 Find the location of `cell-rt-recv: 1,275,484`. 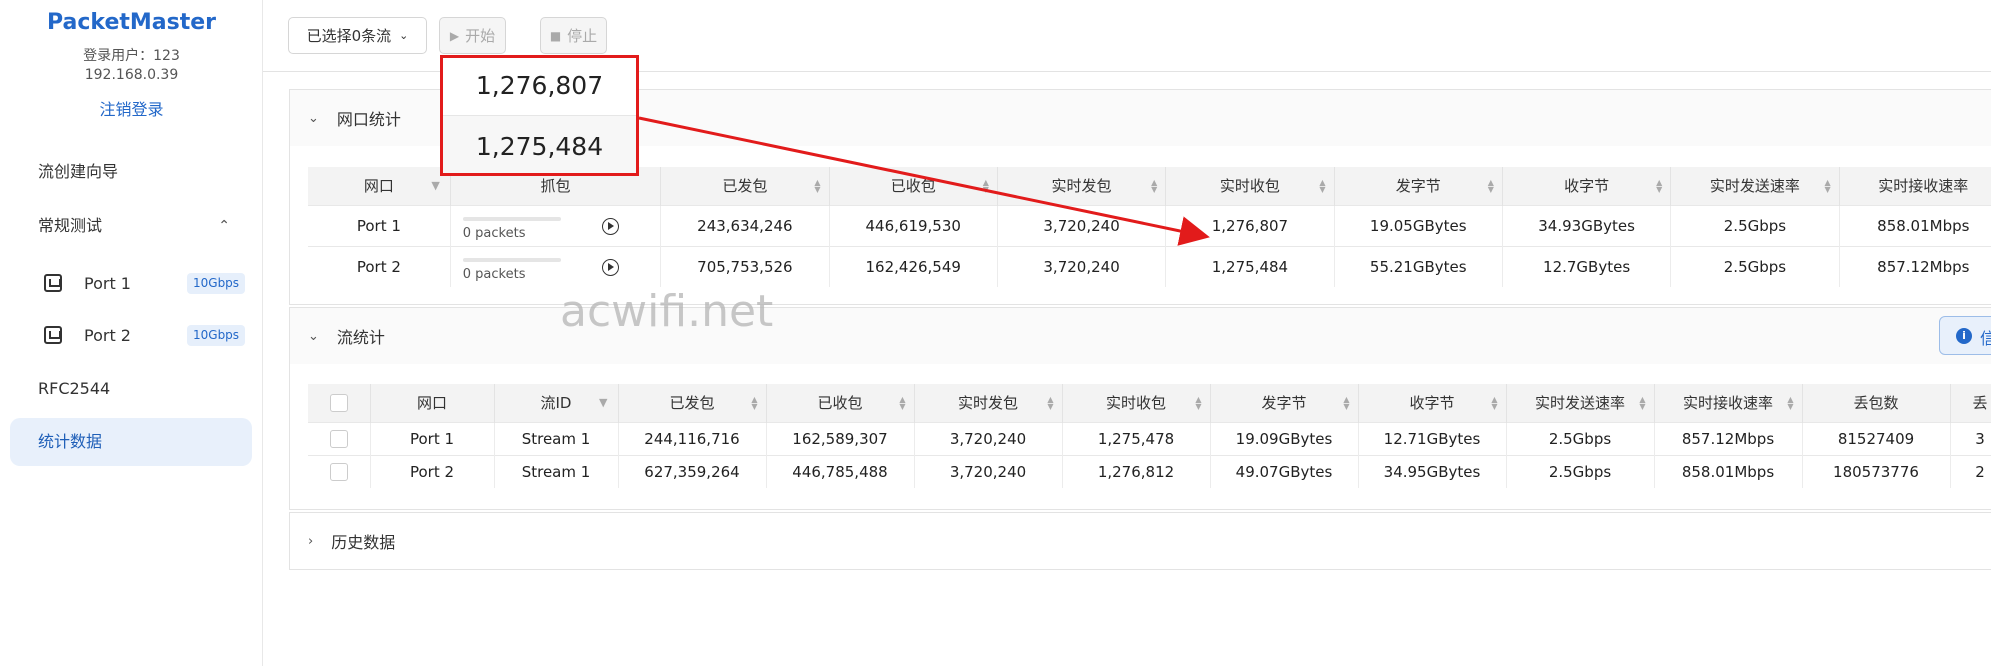

cell-rt-recv: 1,275,484 is located at coordinates (1250, 266).